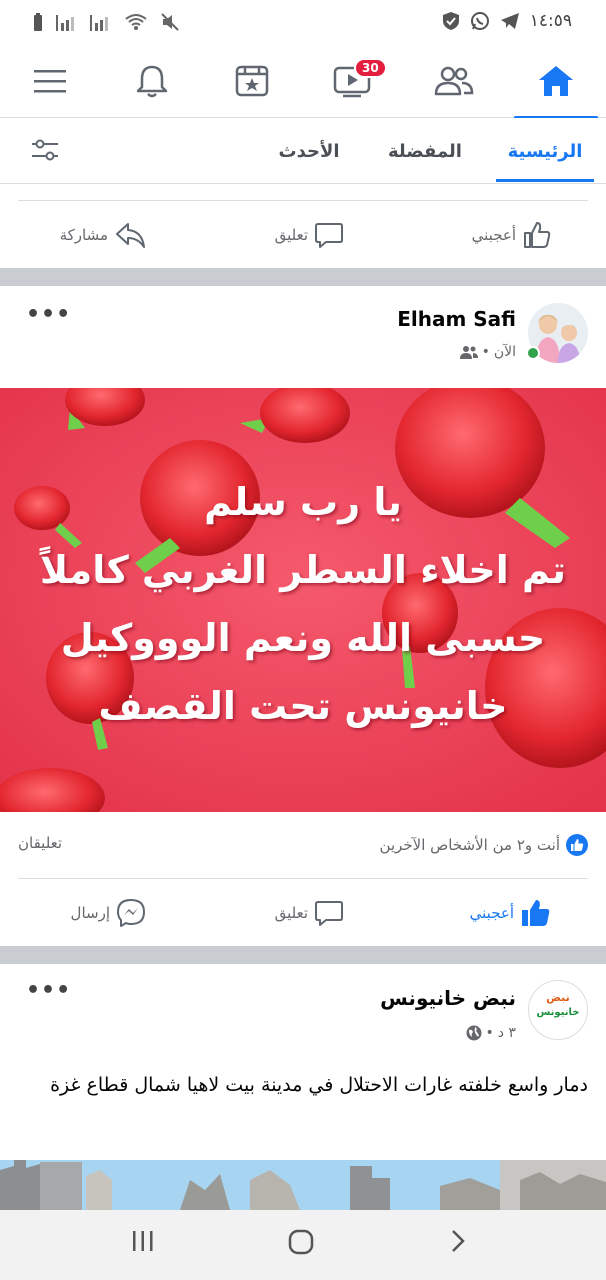  What do you see at coordinates (469, 845) in the screenshot?
I see `reactions-text: أنت و٢ من الأشخاص الآخرين` at bounding box center [469, 845].